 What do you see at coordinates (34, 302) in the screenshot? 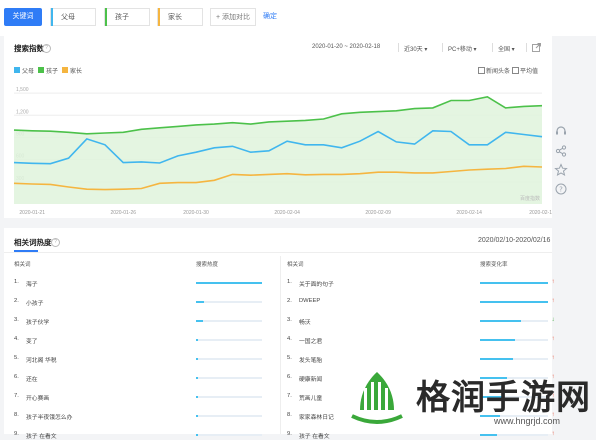
I see `related-word-link: 小孩子` at bounding box center [34, 302].